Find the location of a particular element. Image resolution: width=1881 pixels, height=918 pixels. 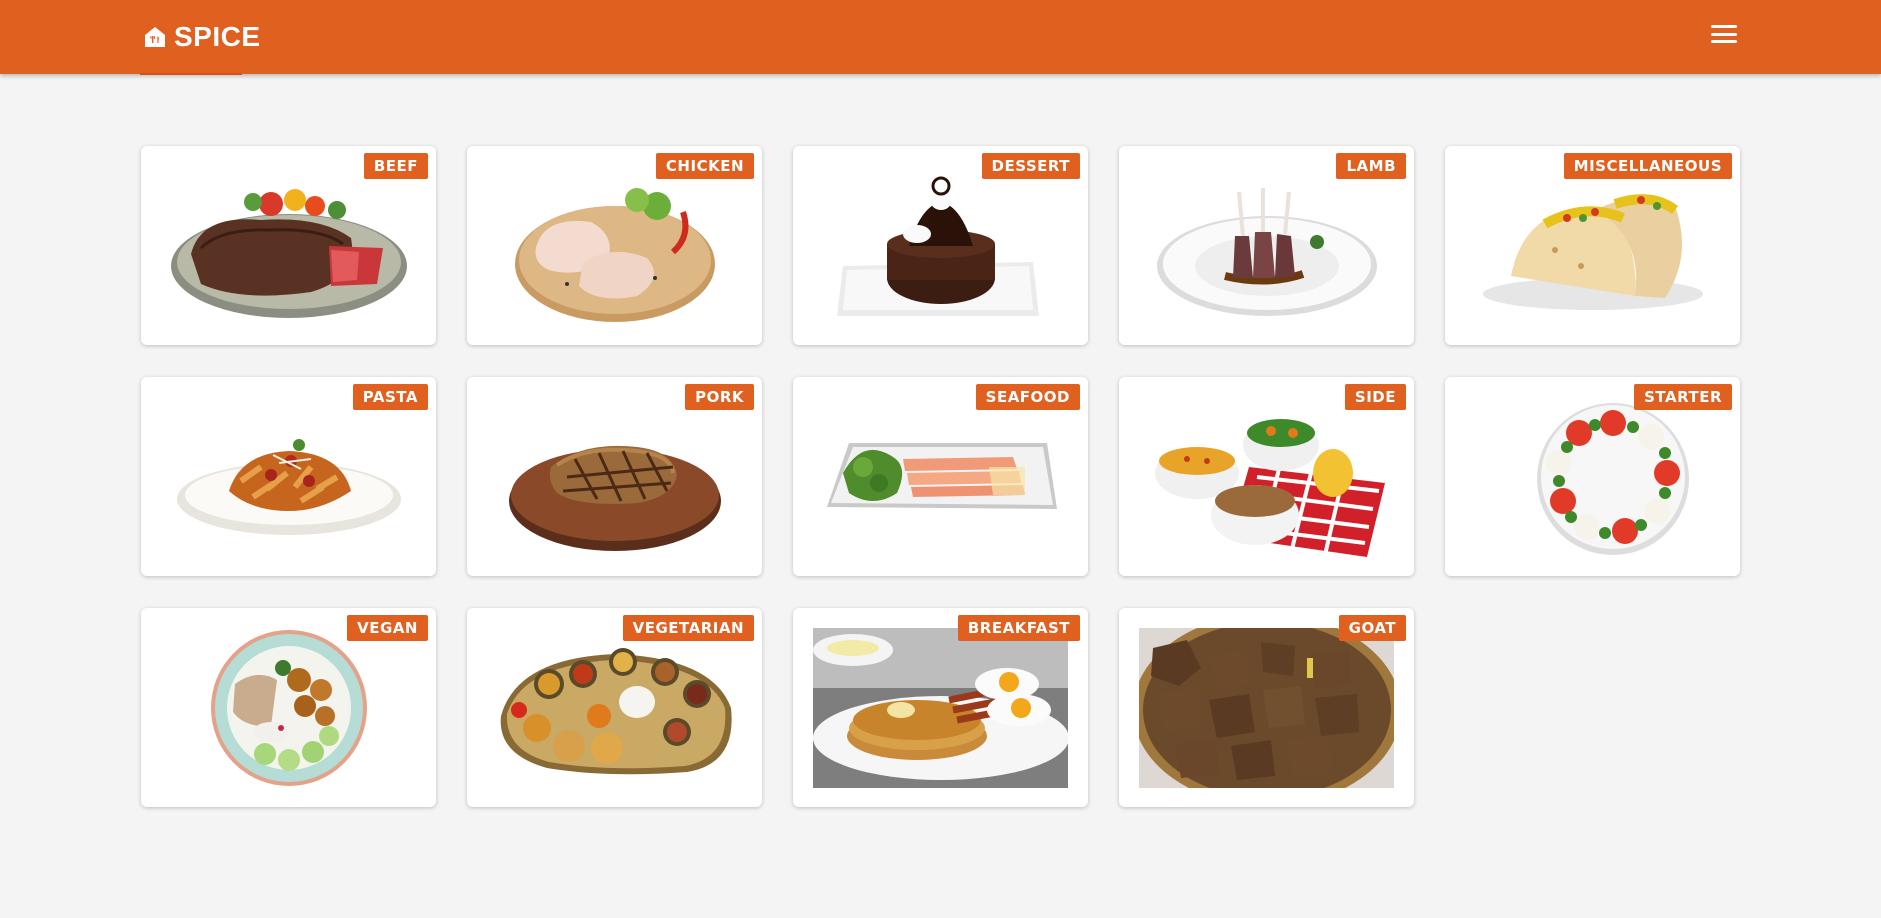

category-label: PORK is located at coordinates (719, 397).